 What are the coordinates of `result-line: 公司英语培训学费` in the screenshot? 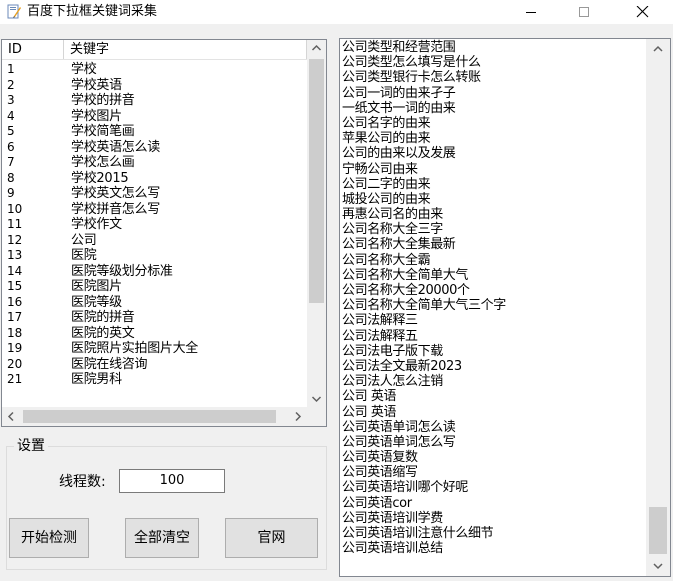 It's located at (392, 518).